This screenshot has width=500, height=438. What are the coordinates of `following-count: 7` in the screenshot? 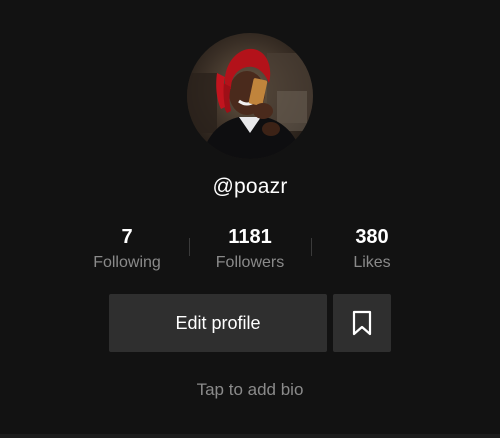 It's located at (127, 237).